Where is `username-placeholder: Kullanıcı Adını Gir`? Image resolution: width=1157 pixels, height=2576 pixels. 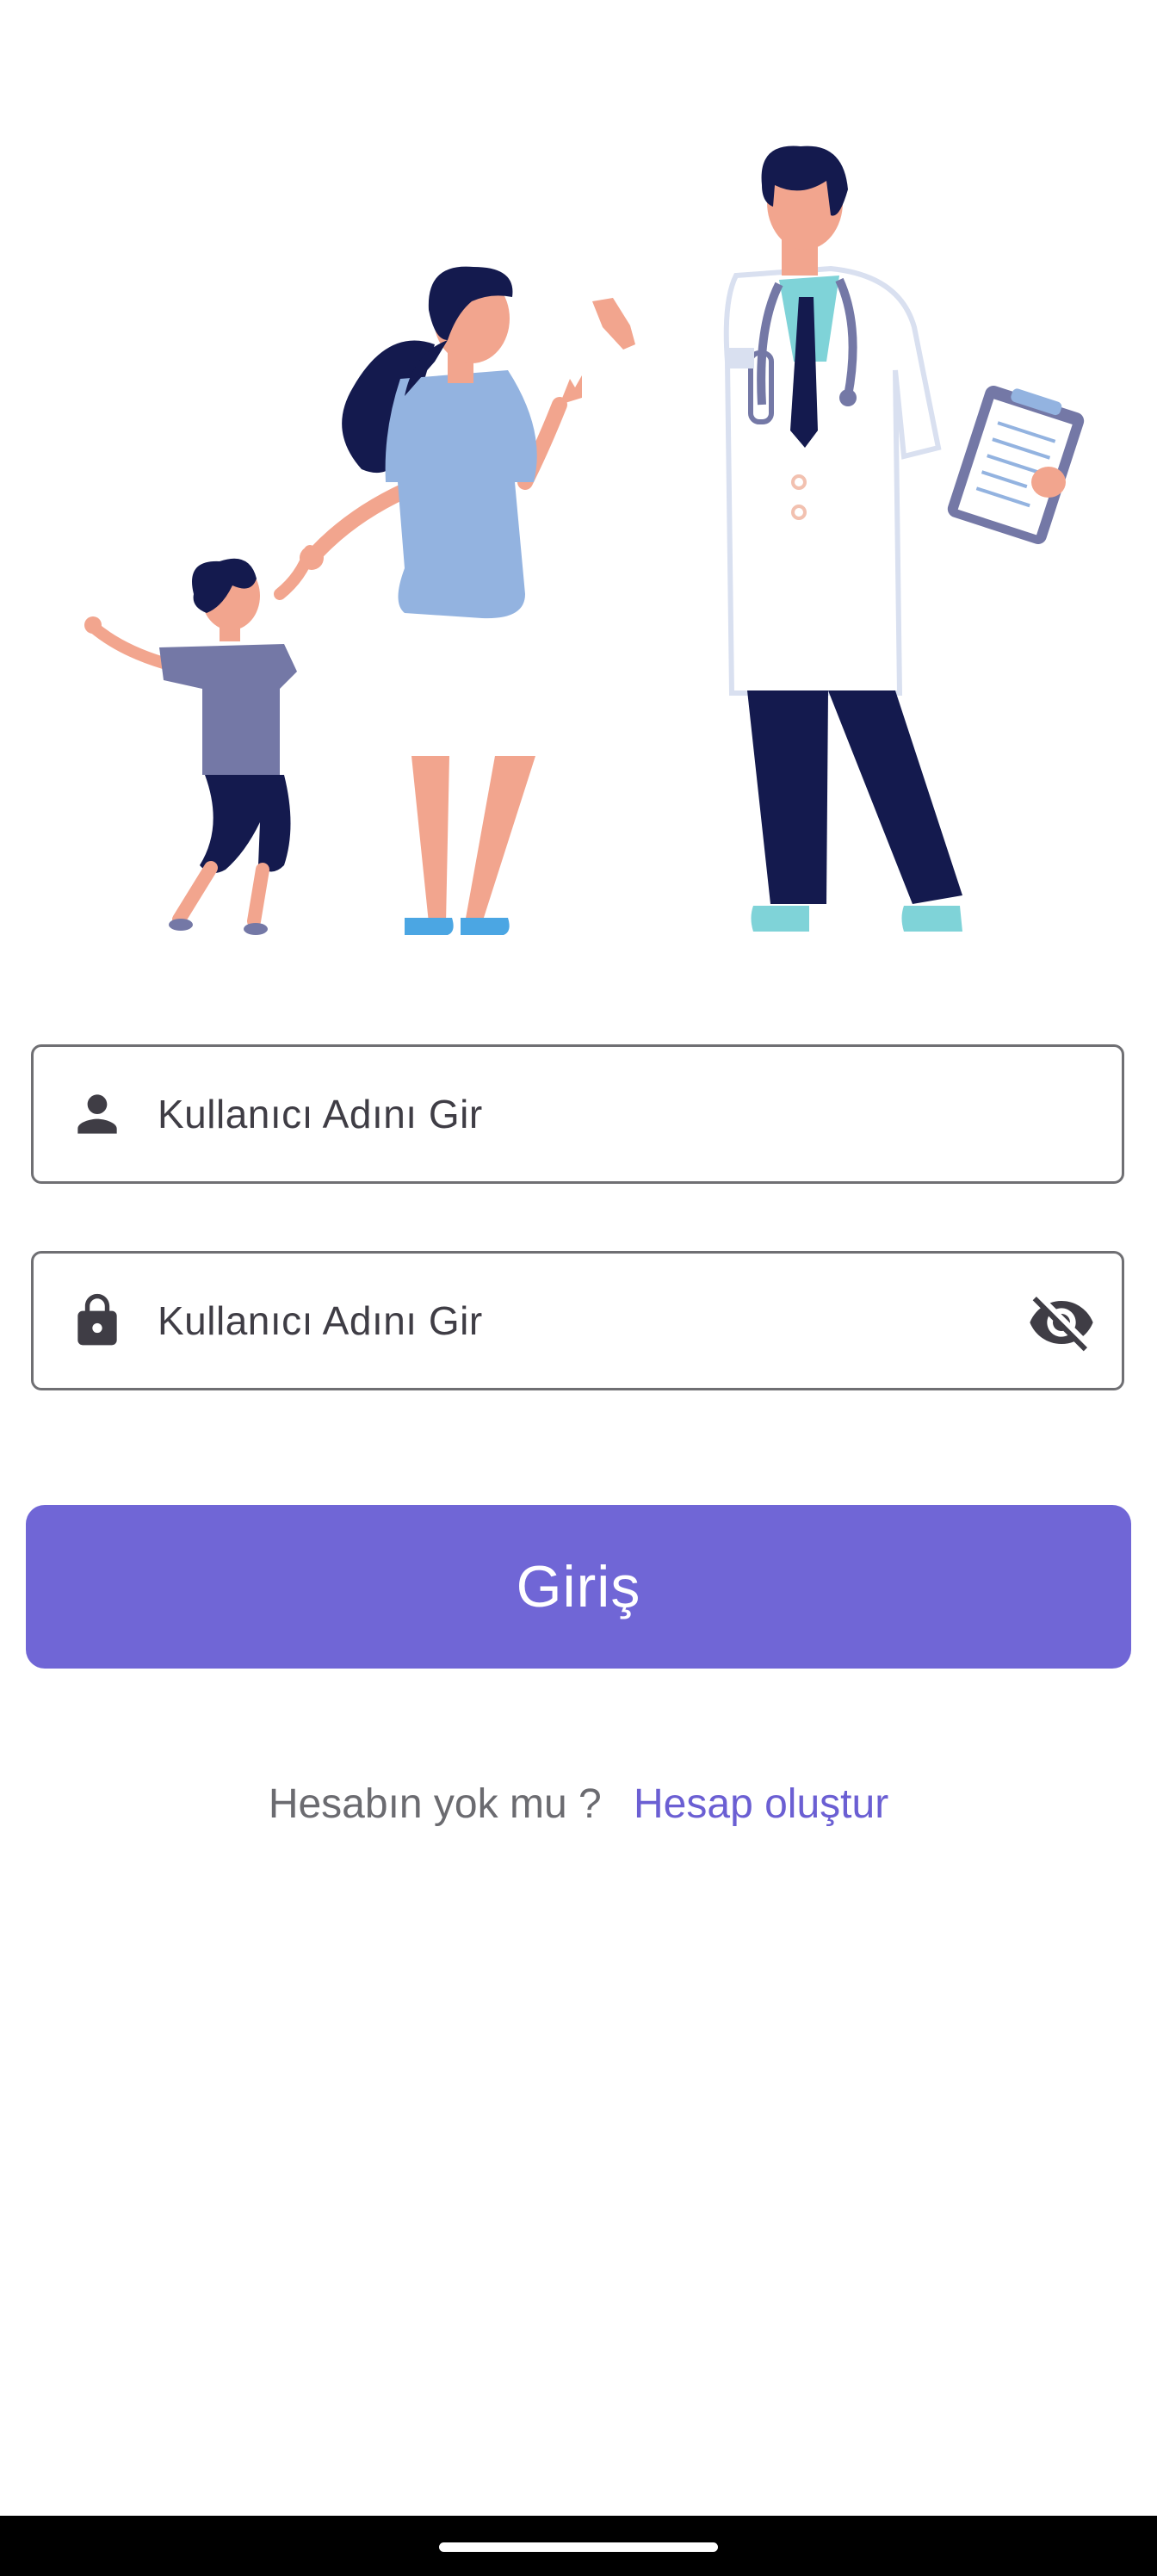
username-placeholder: Kullanıcı Adını Gir is located at coordinates (321, 1114).